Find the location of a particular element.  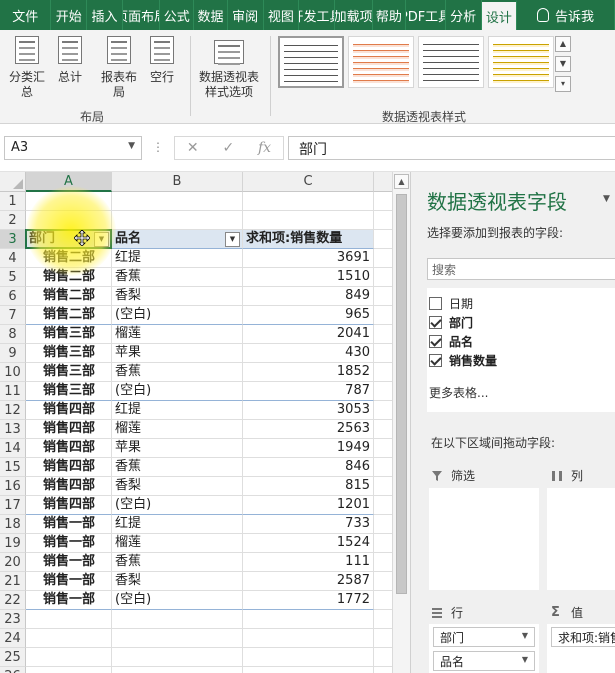

row-field-chip: 品名 ▼ is located at coordinates (484, 661).